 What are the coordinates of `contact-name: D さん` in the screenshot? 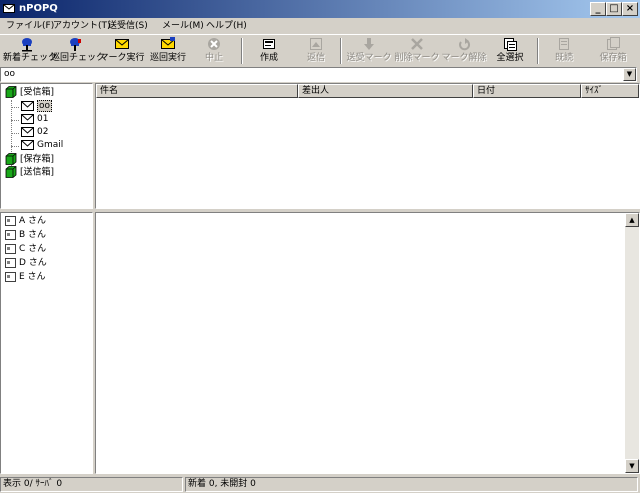 It's located at (33, 263).